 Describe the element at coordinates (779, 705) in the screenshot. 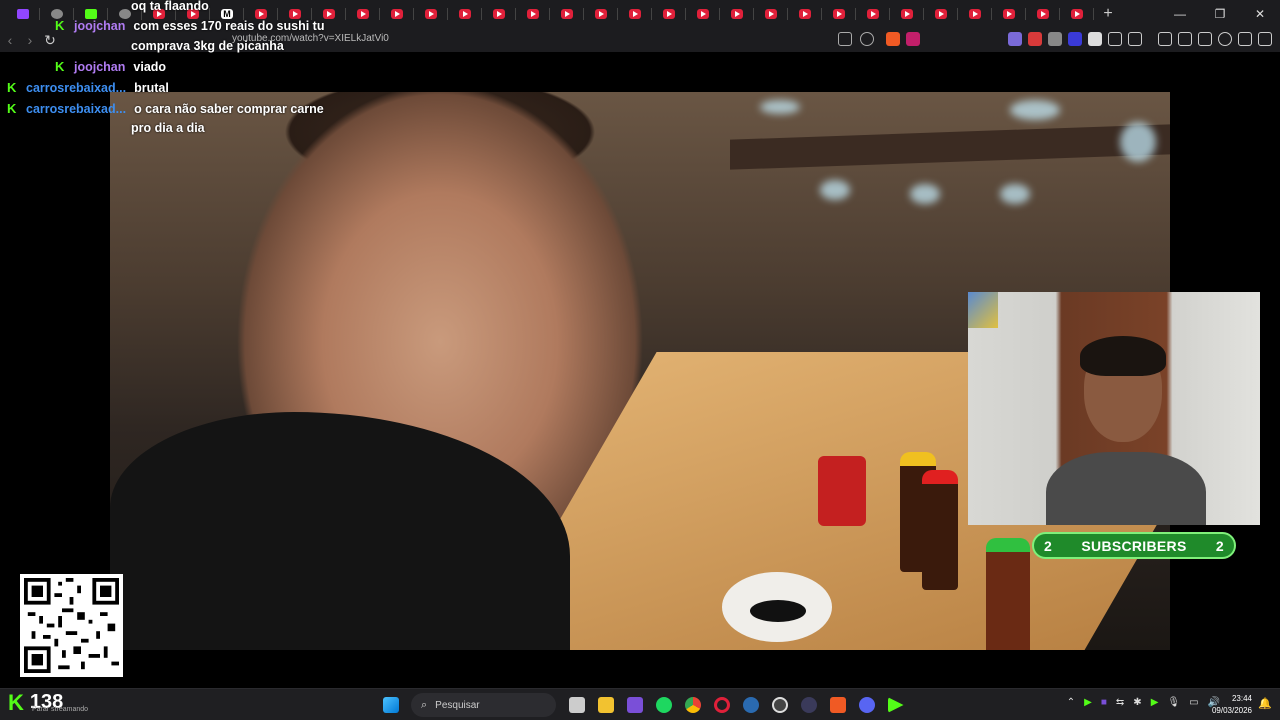

I see `obs-button` at that location.